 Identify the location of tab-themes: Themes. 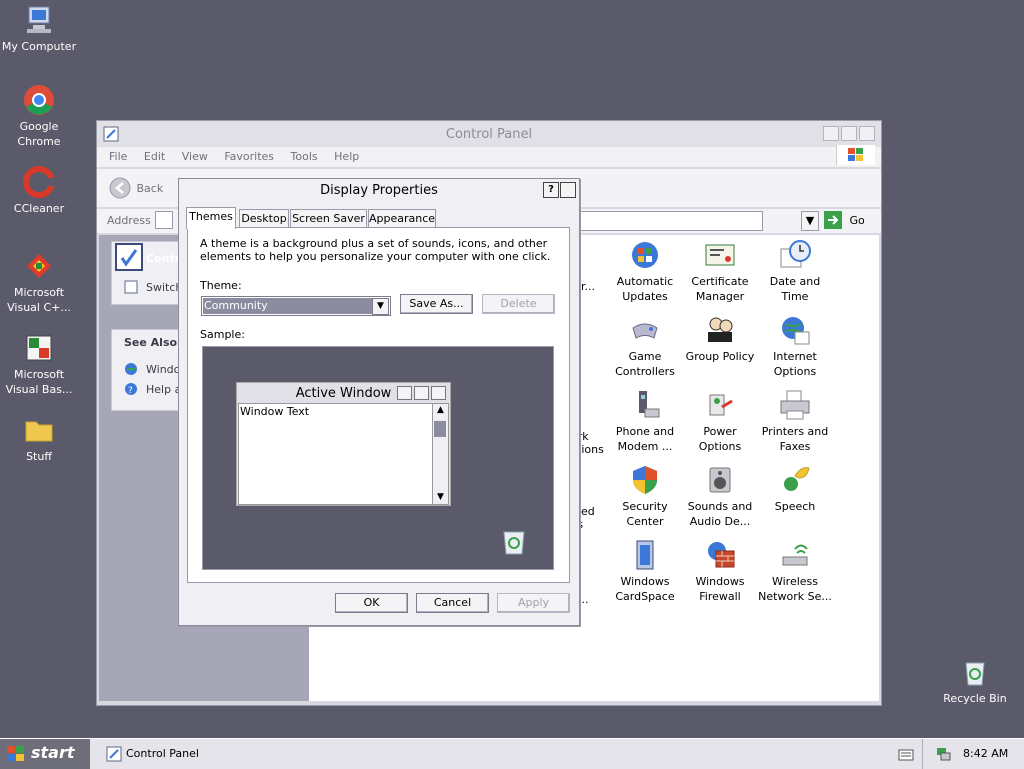
(211, 218).